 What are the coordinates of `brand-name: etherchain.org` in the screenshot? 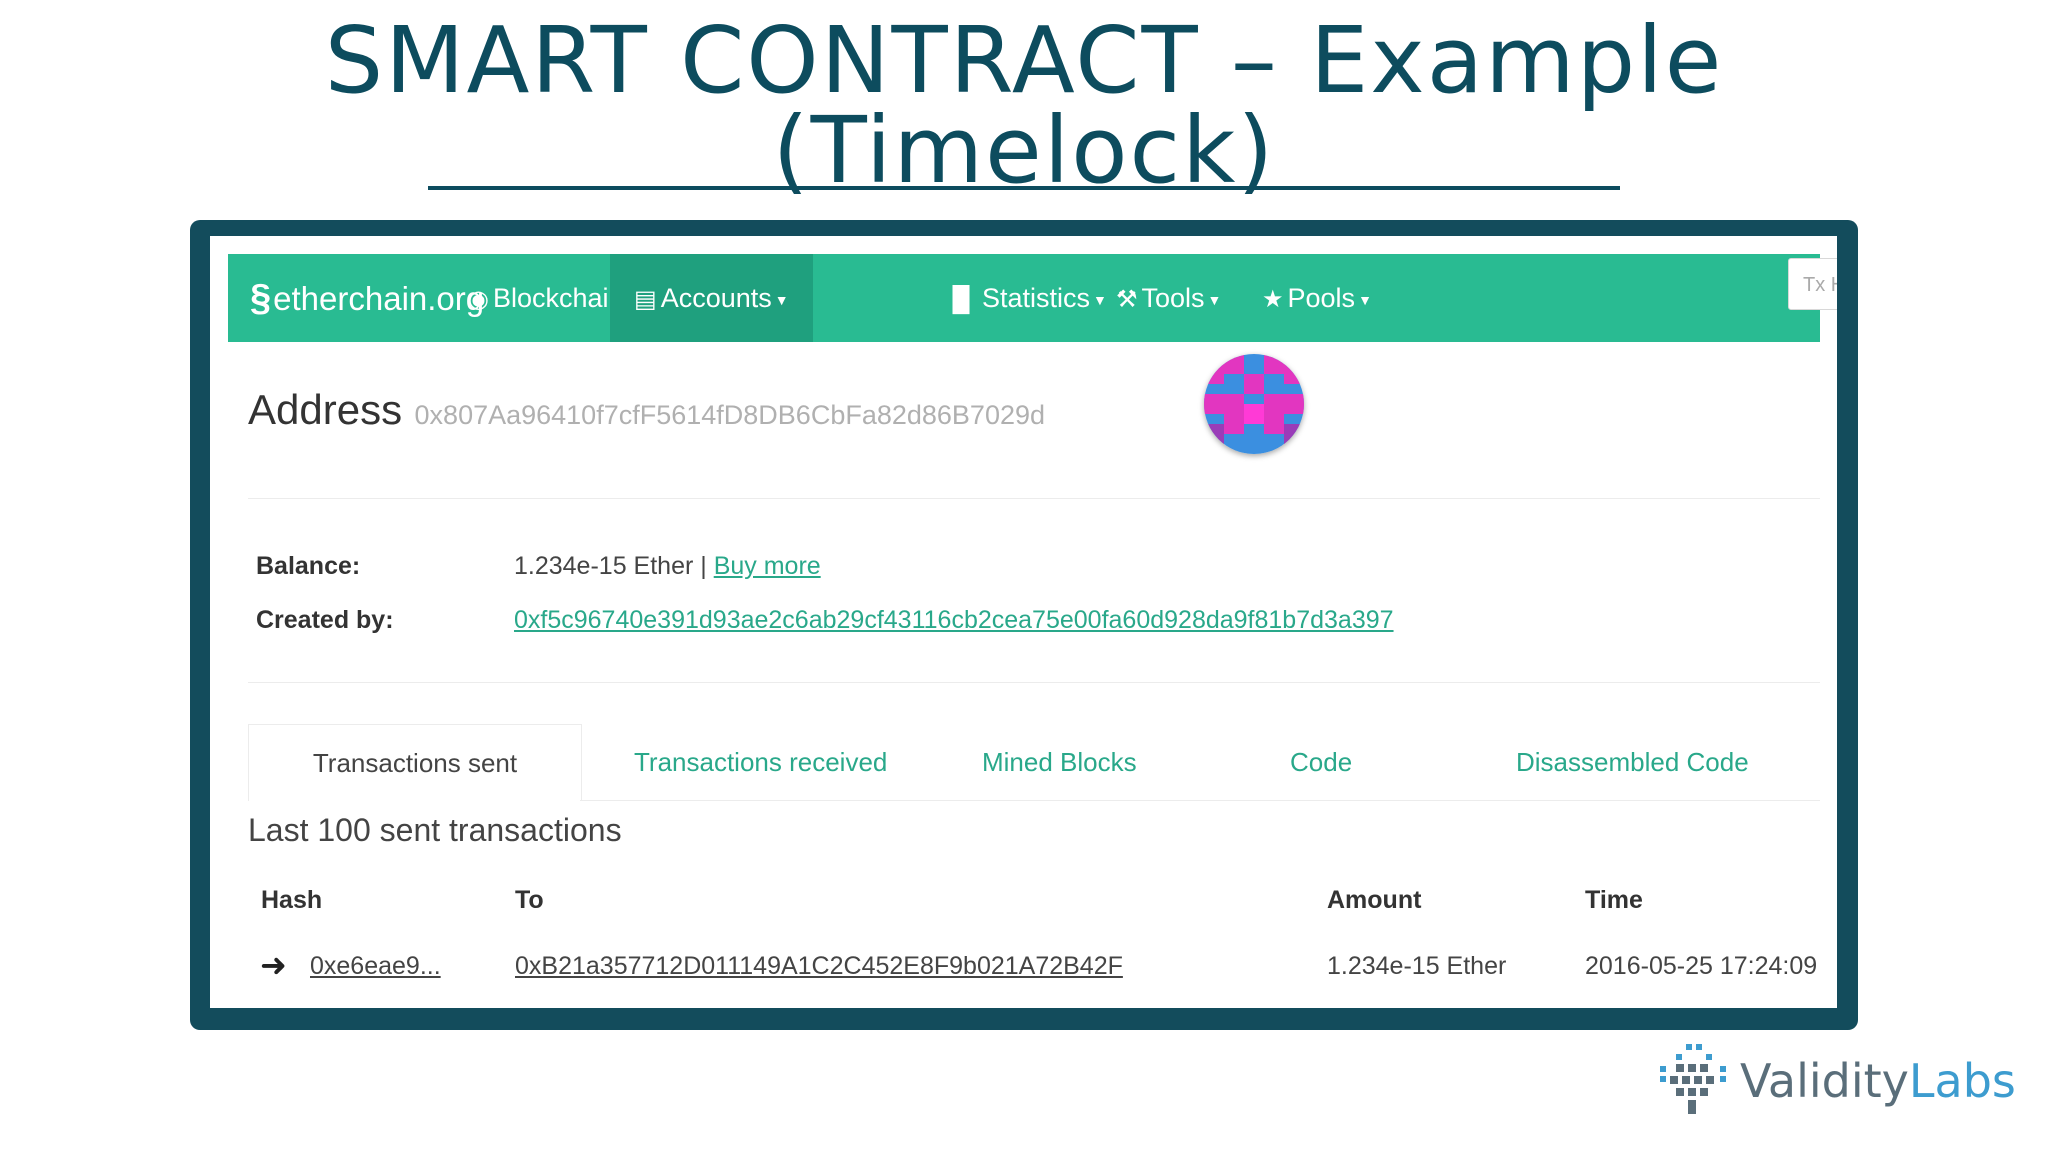 It's located at (379, 298).